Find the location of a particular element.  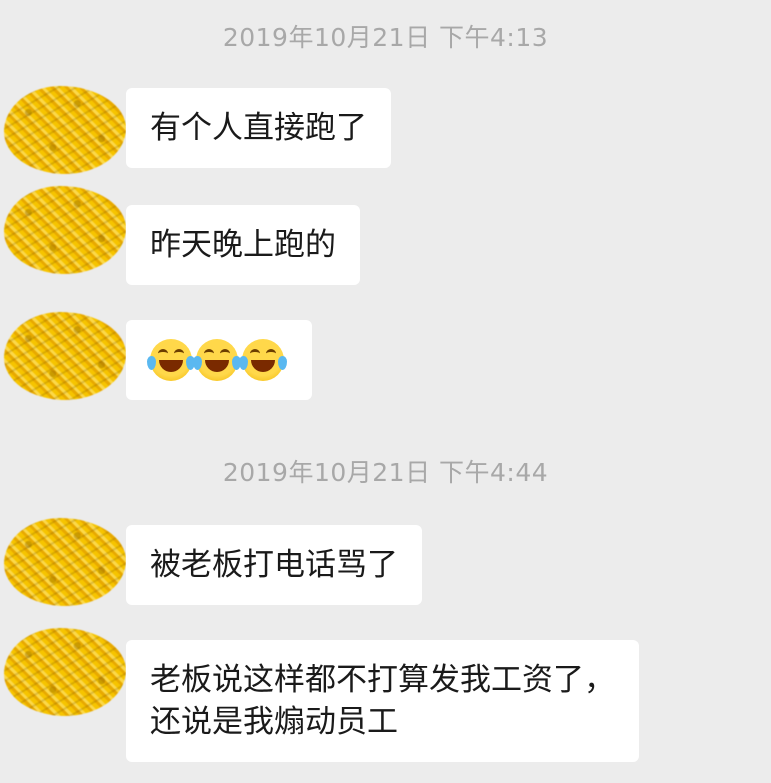

timestamp: 2019年10月21日 下午4:44 is located at coordinates (385, 472).